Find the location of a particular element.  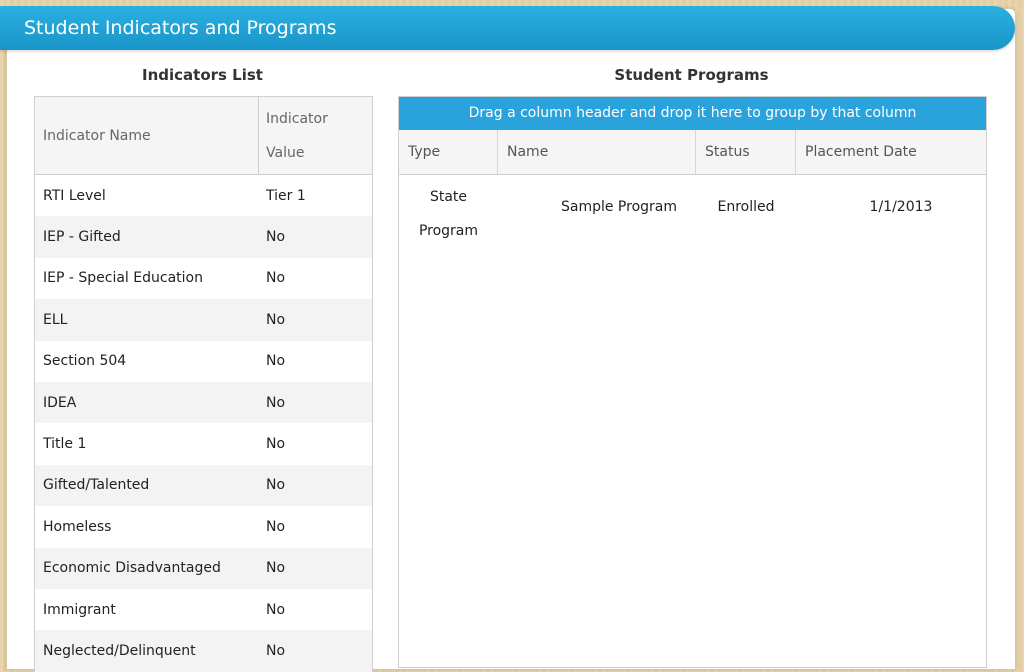

programs-header: Type Name Status Placement Date is located at coordinates (692, 152).